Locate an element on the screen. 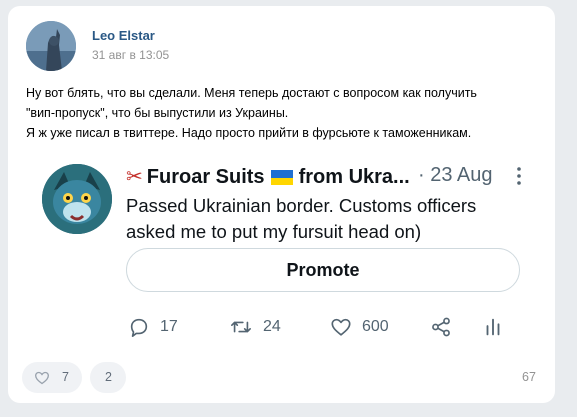 The width and height of the screenshot is (577, 417). views-count: 67 is located at coordinates (529, 377).